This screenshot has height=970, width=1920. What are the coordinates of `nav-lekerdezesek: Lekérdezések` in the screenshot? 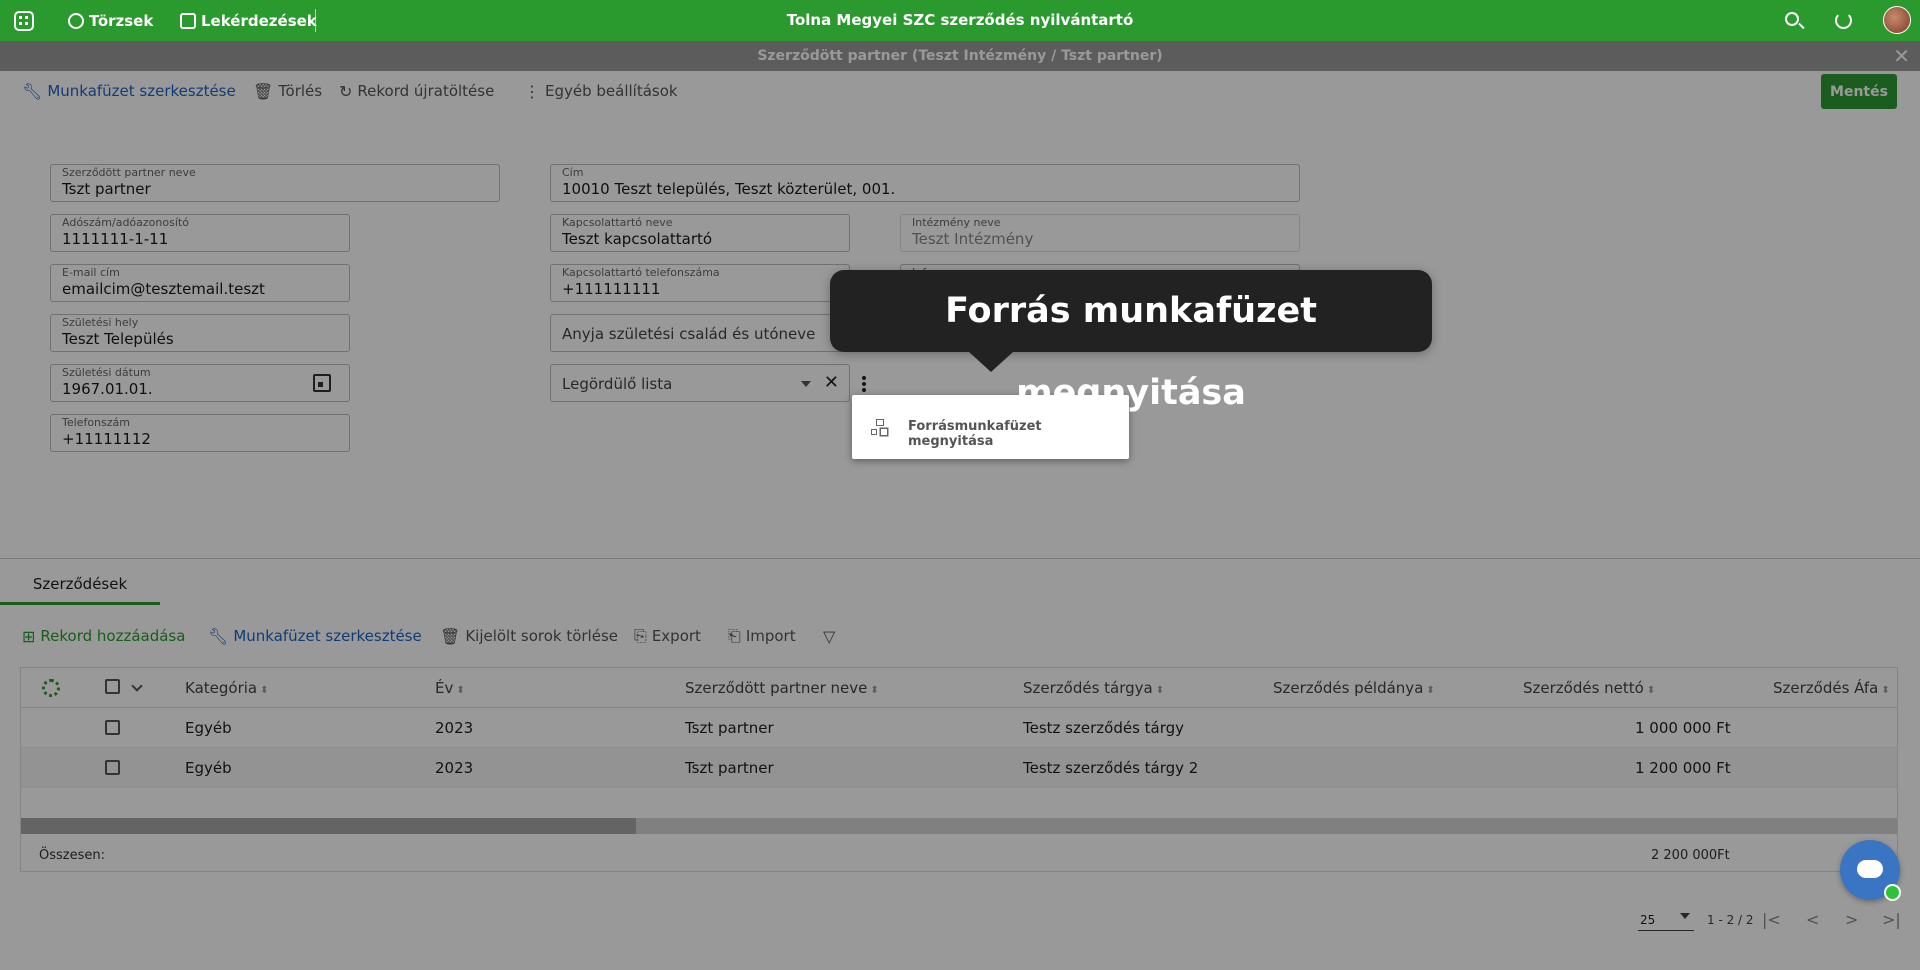 It's located at (248, 20).